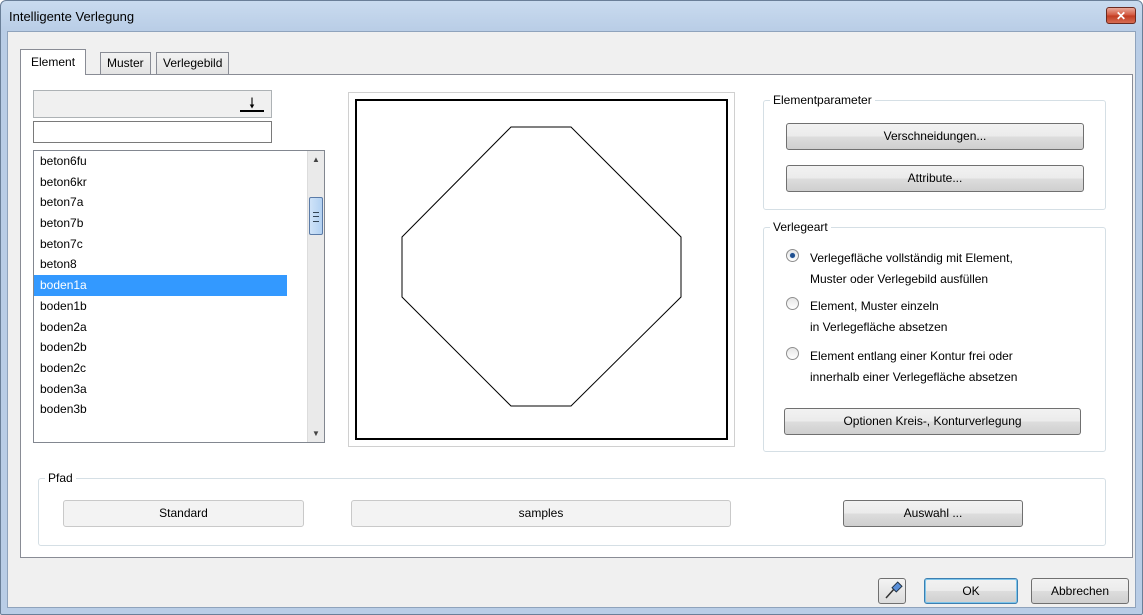  I want to click on tab-muster: Muster, so click(125, 63).